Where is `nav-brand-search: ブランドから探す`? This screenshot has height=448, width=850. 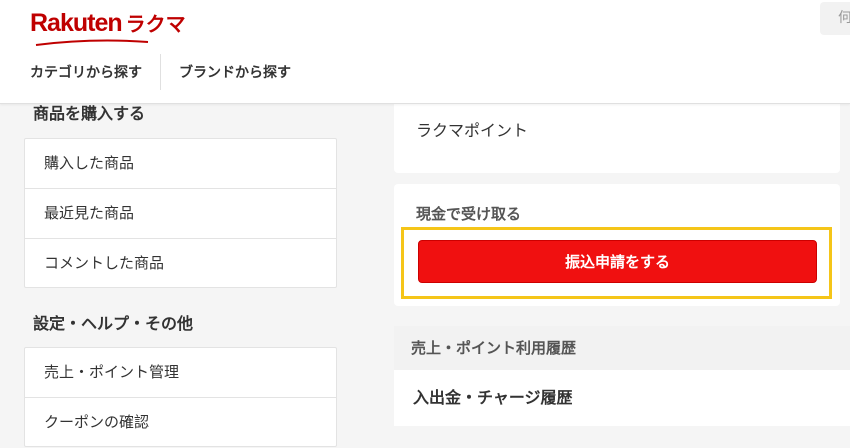
nav-brand-search: ブランドから探す is located at coordinates (235, 72).